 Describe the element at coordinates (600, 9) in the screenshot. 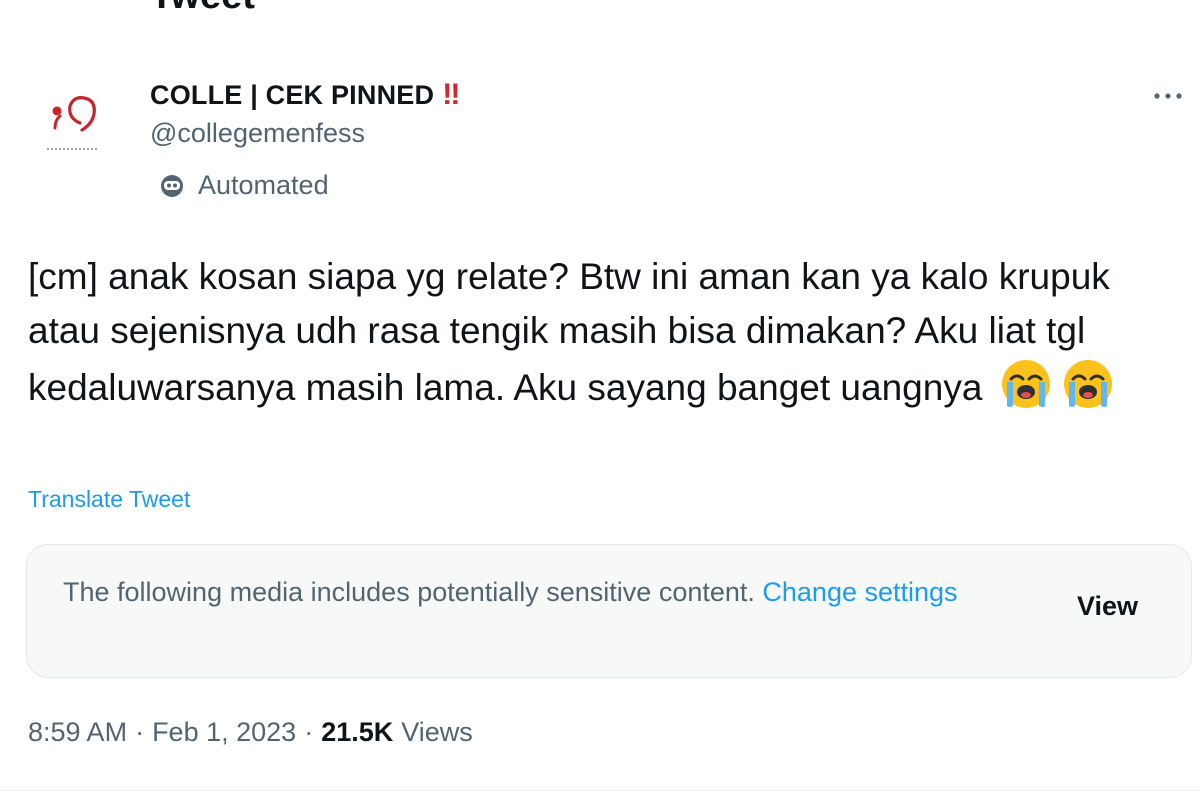

I see `page-header: Tweet` at that location.